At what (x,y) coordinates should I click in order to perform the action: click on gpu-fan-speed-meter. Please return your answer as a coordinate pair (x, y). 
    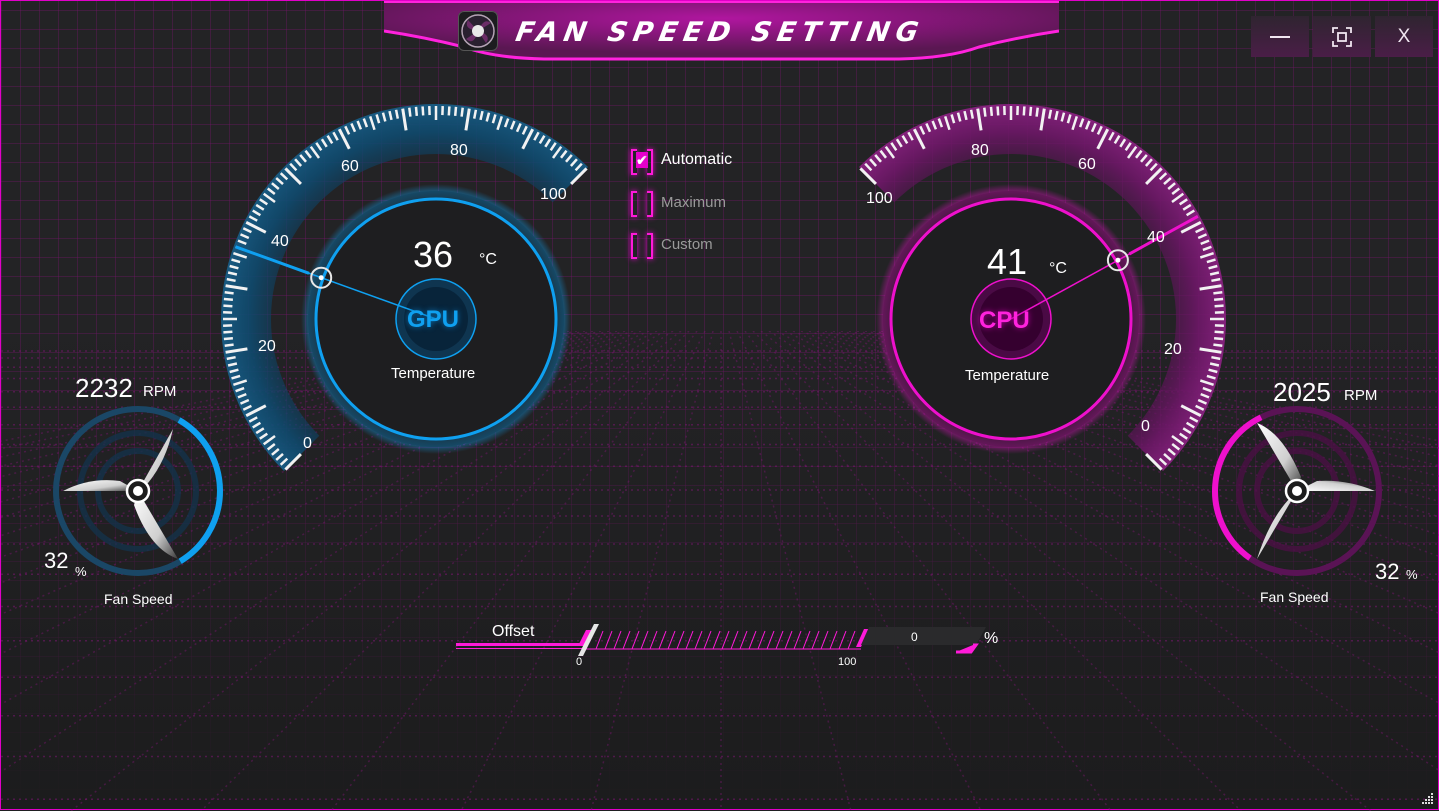
    Looking at the image, I should click on (138, 491).